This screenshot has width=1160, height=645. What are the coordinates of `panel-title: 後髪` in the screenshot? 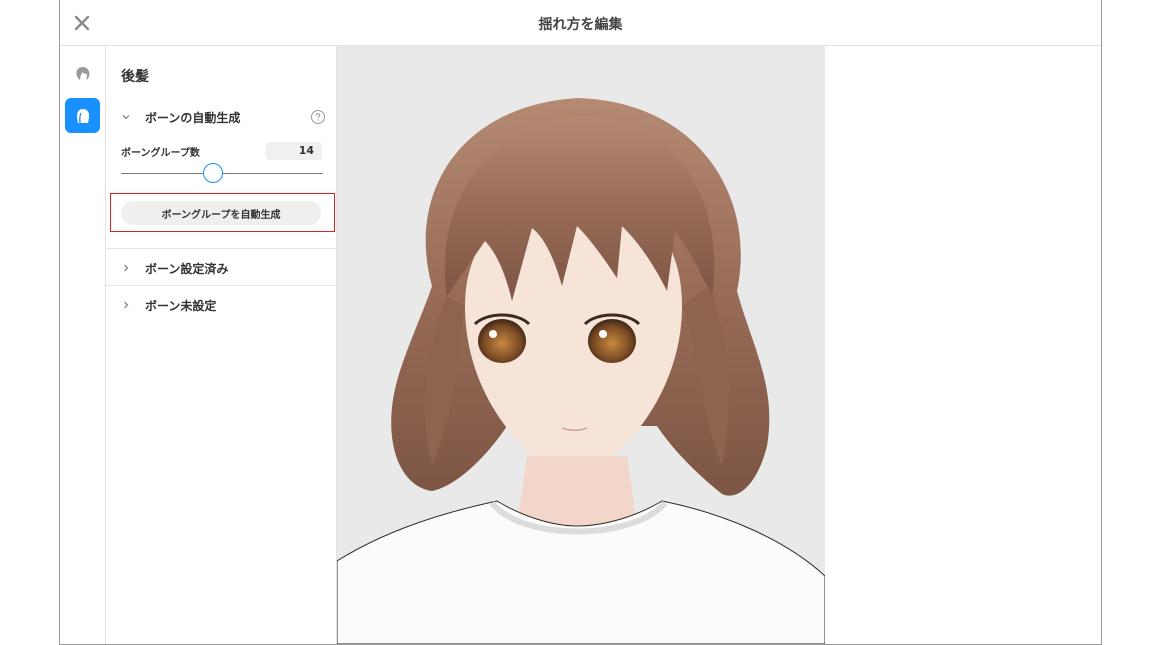 It's located at (135, 77).